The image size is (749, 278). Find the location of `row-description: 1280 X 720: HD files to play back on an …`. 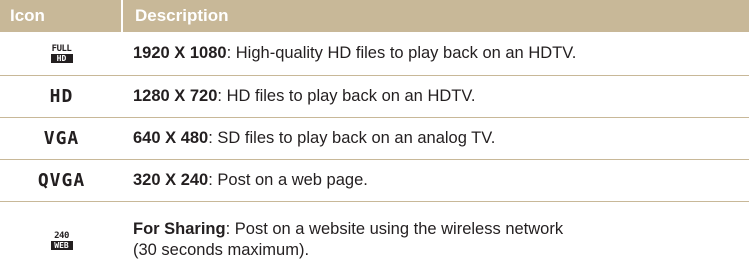

row-description: 1280 X 720: HD files to play back on an … is located at coordinates (304, 96).